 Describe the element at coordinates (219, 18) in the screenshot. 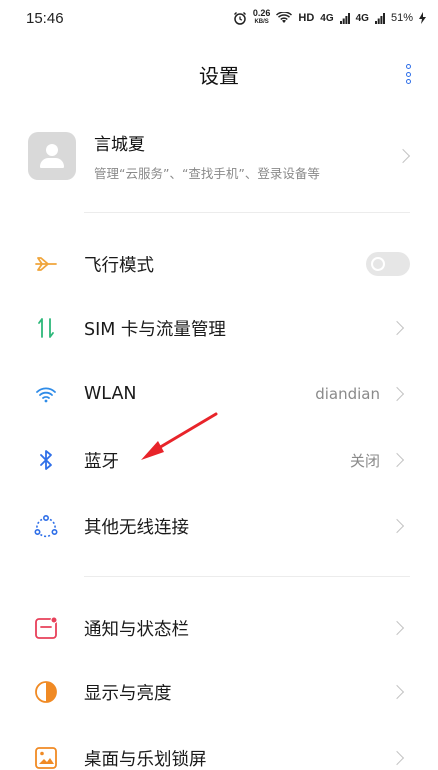

I see `status-bar: 15:46 0.26 KB/S HD 4G 4G 51%` at that location.